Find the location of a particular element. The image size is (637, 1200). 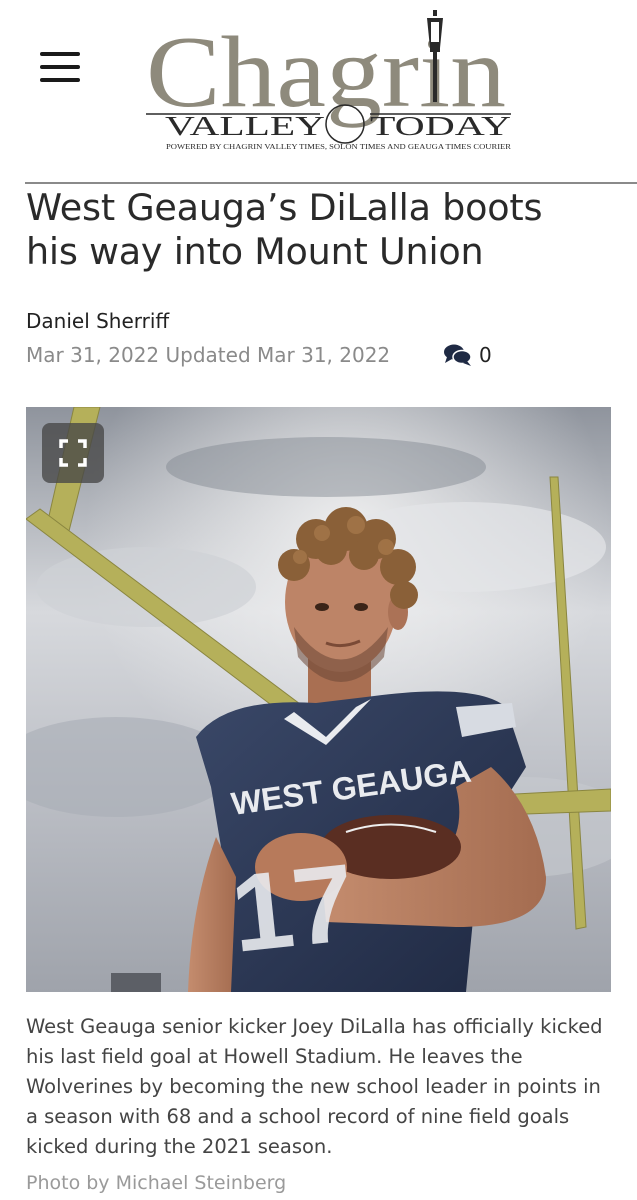

comments-icon is located at coordinates (458, 355).